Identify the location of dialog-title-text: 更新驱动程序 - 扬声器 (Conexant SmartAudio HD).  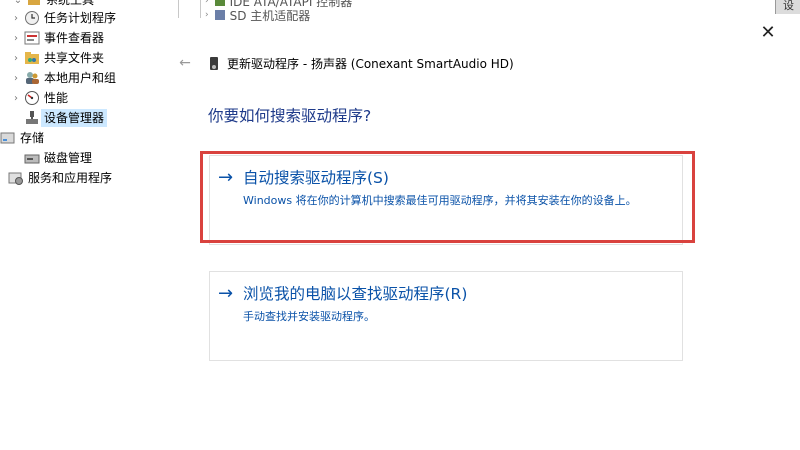
(370, 64).